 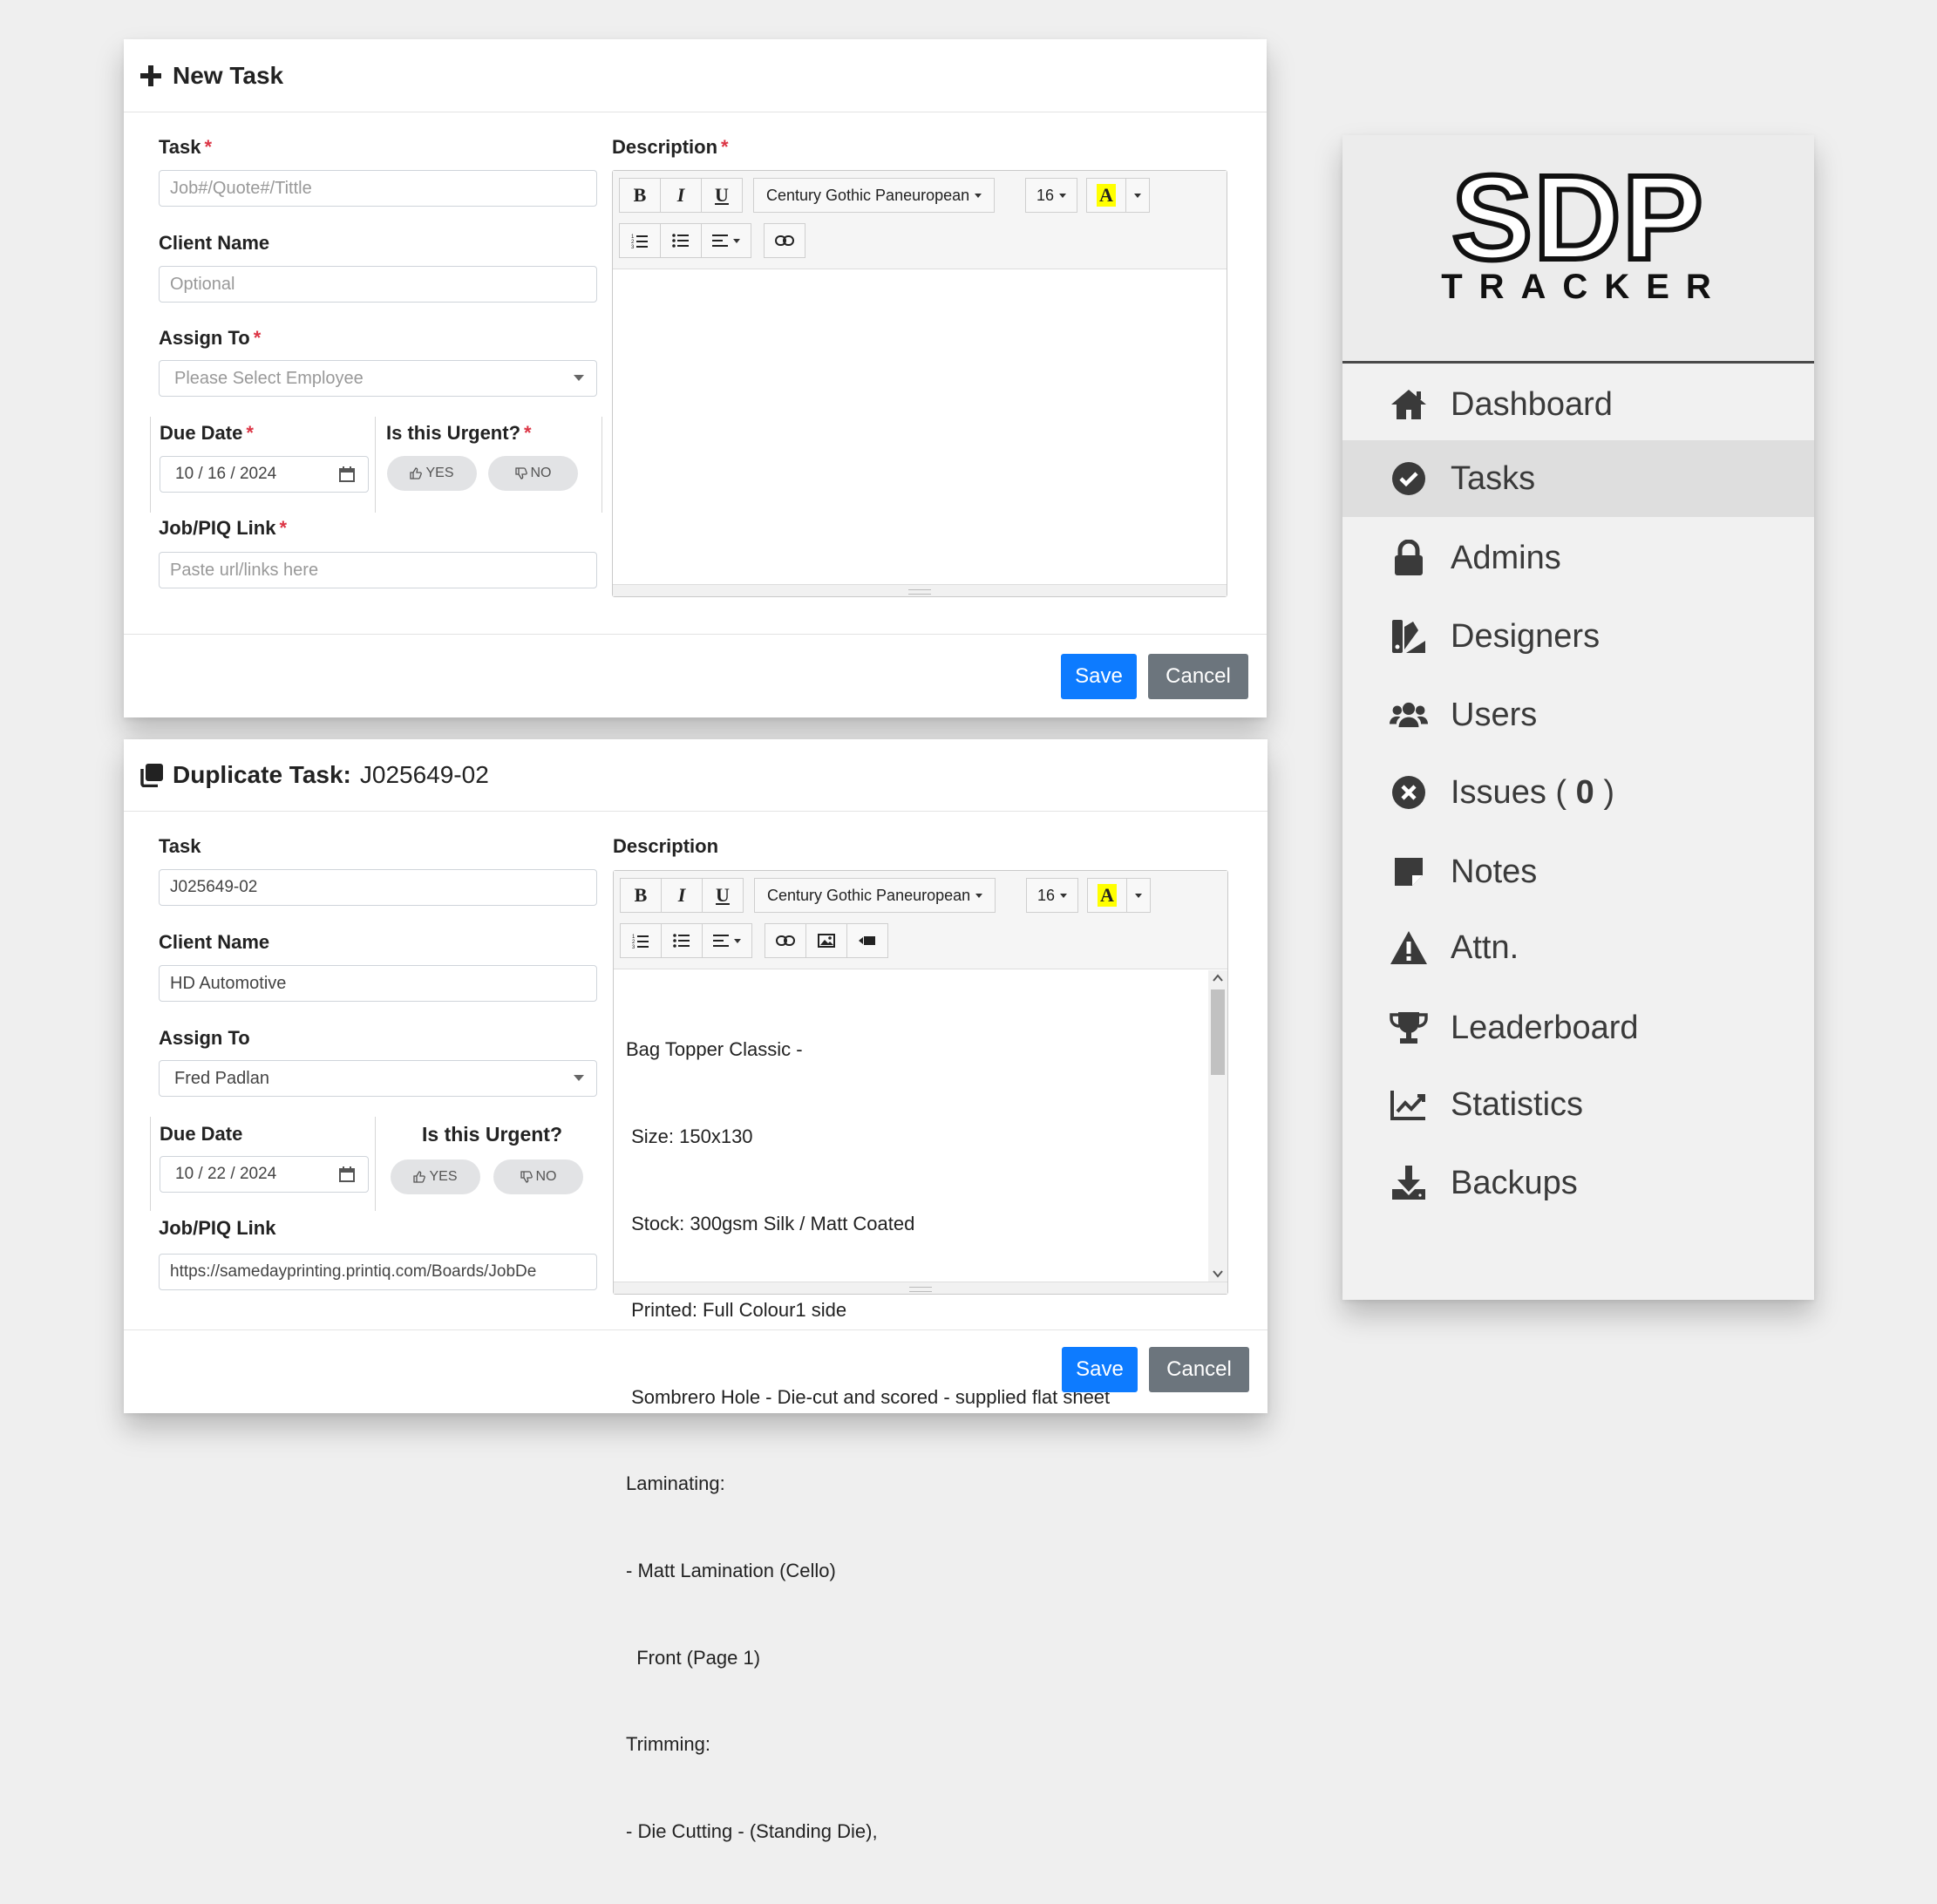 I want to click on sidebar-item-users: Users, so click(x=1578, y=715).